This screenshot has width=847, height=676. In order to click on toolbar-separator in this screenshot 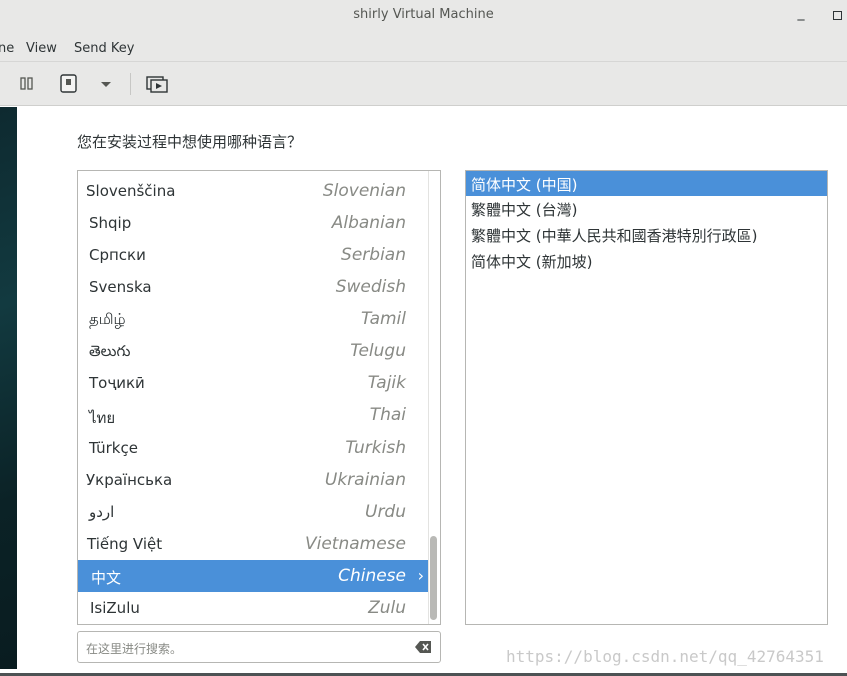, I will do `click(130, 84)`.